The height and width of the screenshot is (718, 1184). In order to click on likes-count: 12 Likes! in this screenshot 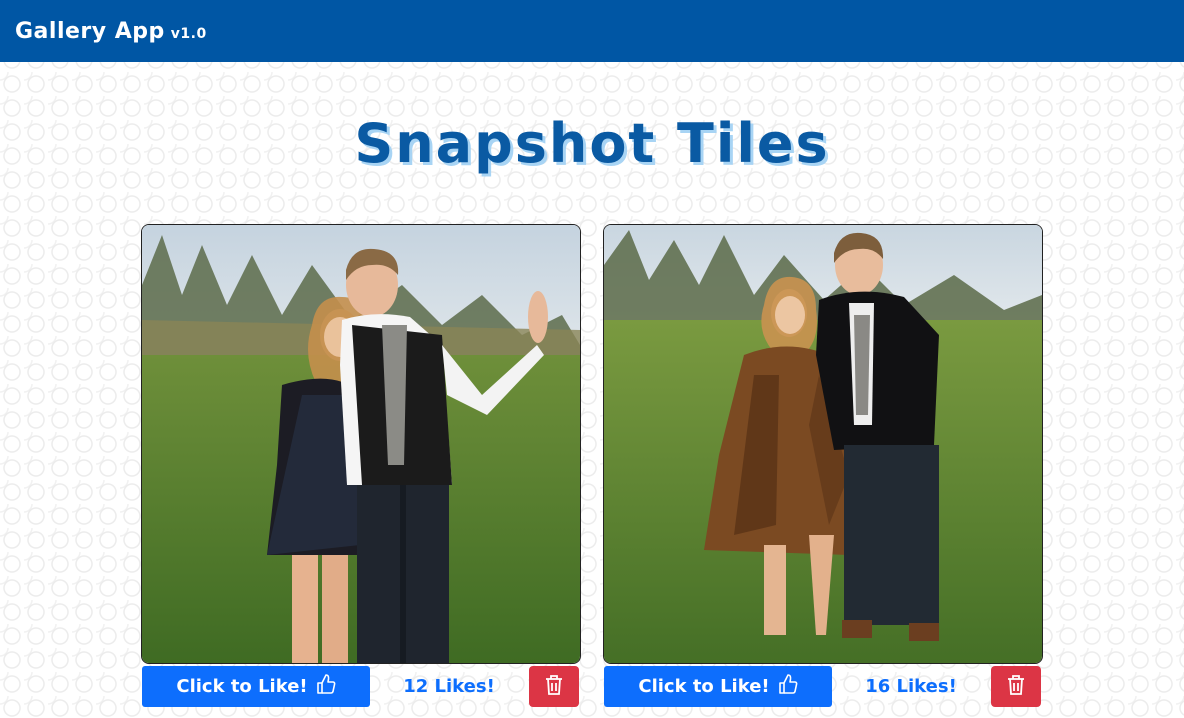, I will do `click(449, 686)`.